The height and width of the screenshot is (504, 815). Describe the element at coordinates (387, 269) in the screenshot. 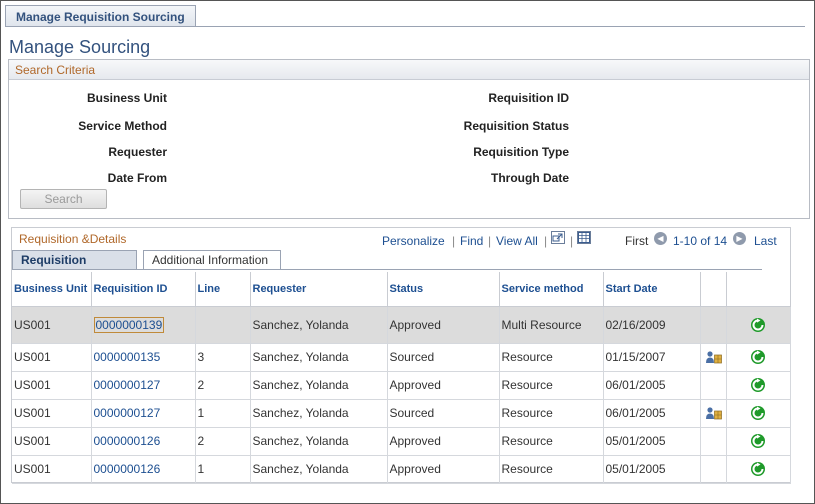

I see `tab-divider` at that location.